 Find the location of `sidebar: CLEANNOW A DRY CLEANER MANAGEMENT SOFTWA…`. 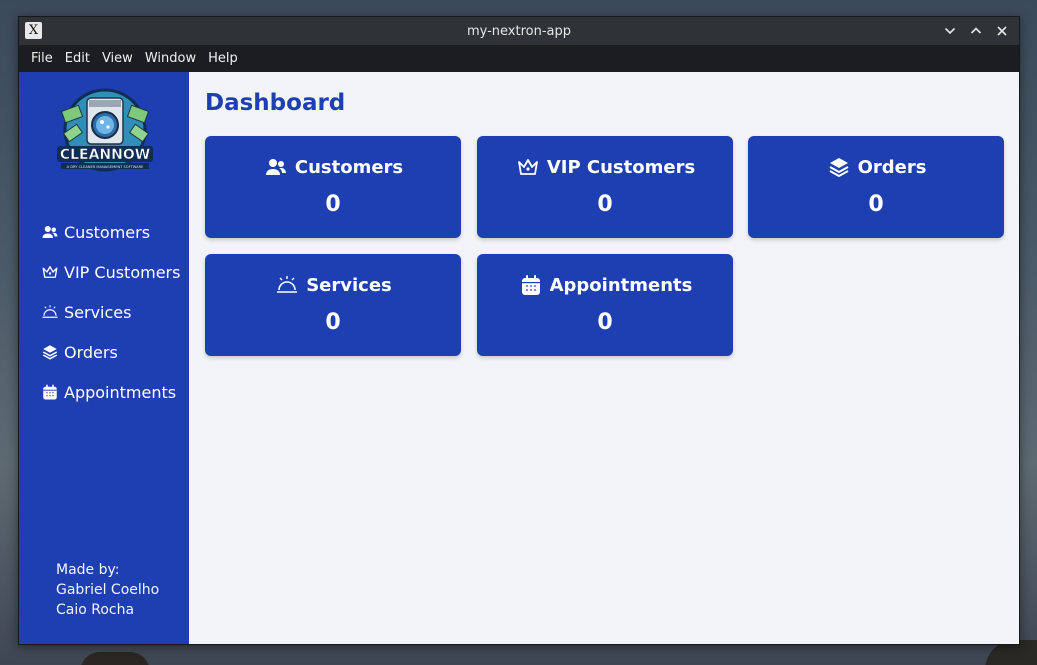

sidebar: CLEANNOW A DRY CLEANER MANAGEMENT SOFTWA… is located at coordinates (104, 358).